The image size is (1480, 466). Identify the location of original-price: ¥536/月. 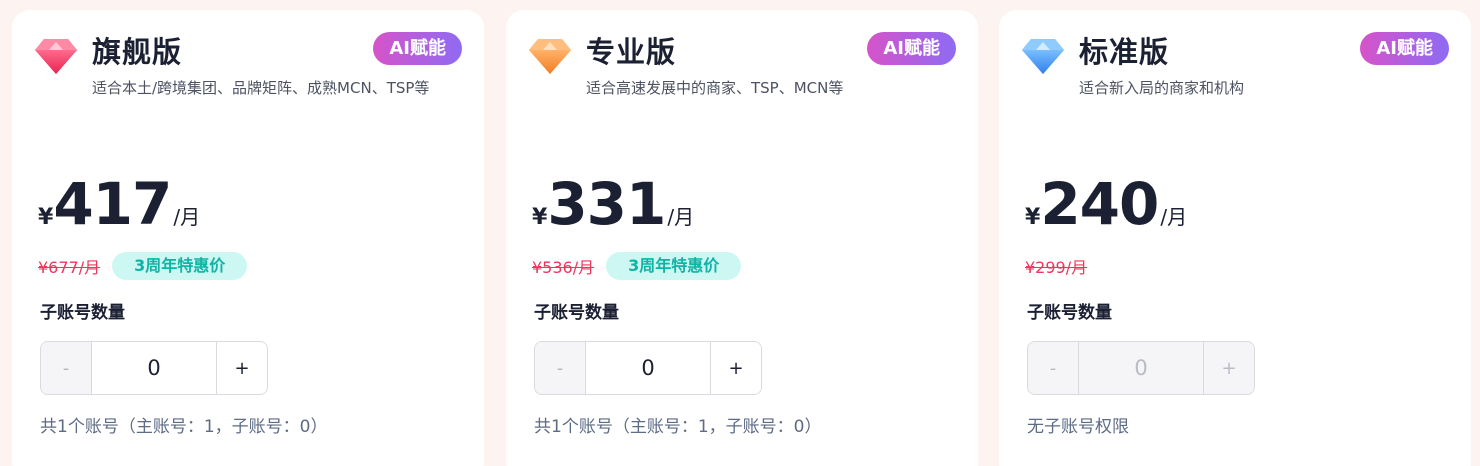
(563, 267).